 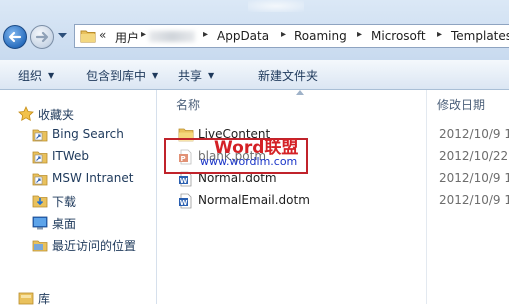 What do you see at coordinates (40, 201) in the screenshot?
I see `downloads-folder-icon` at bounding box center [40, 201].